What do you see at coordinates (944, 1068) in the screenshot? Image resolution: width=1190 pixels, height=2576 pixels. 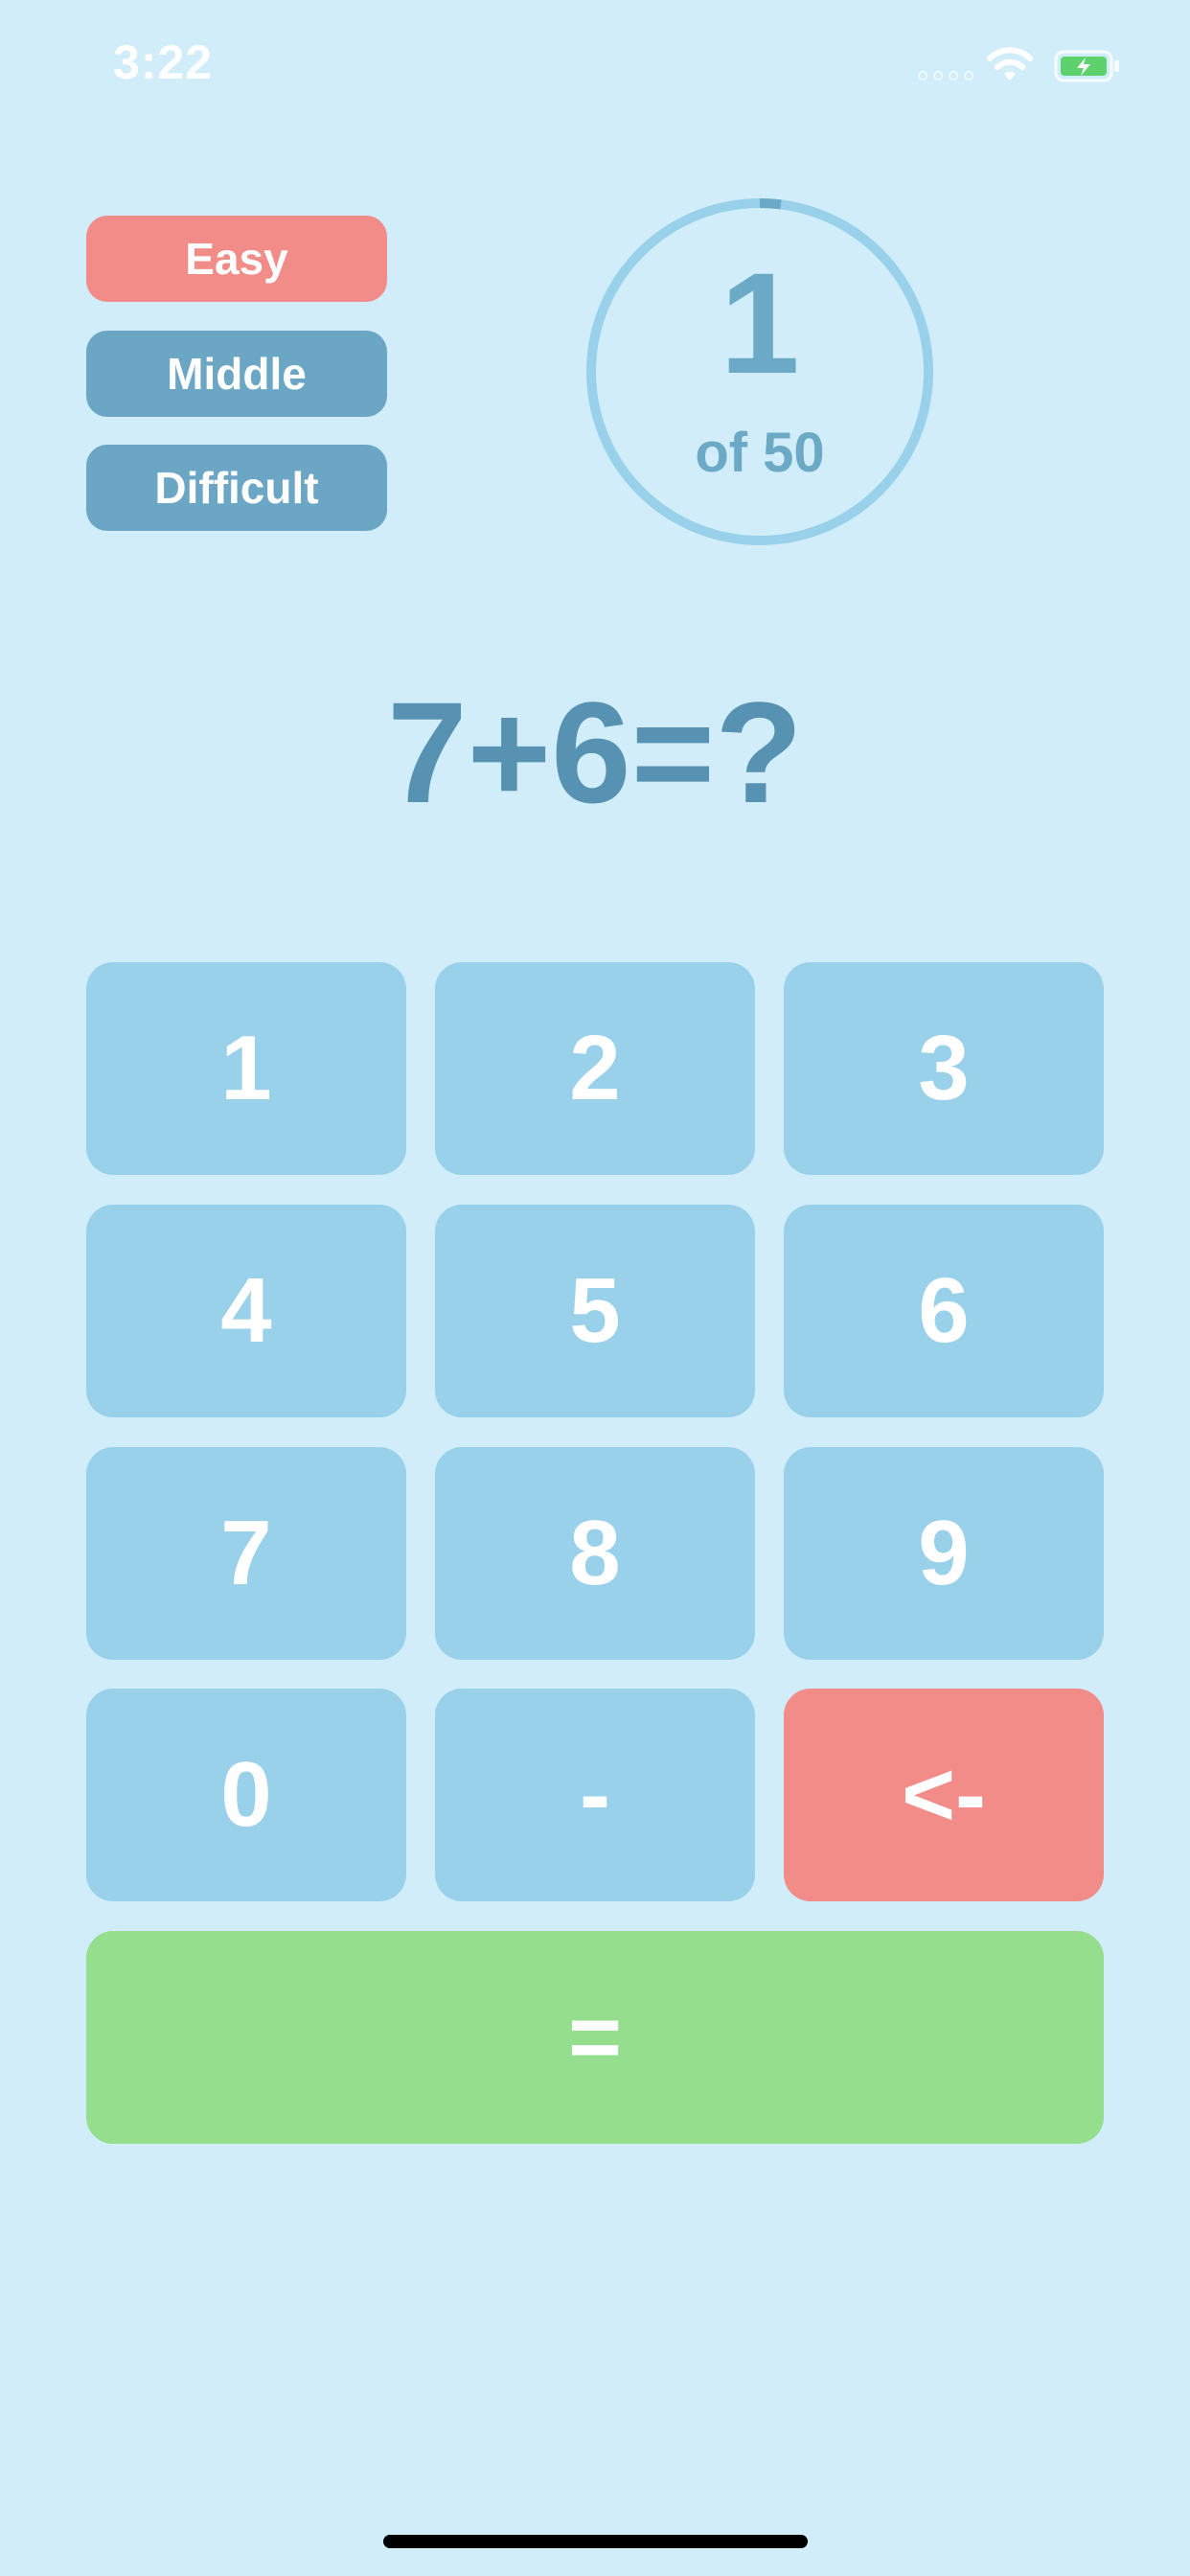 I see `key-3: 3` at bounding box center [944, 1068].